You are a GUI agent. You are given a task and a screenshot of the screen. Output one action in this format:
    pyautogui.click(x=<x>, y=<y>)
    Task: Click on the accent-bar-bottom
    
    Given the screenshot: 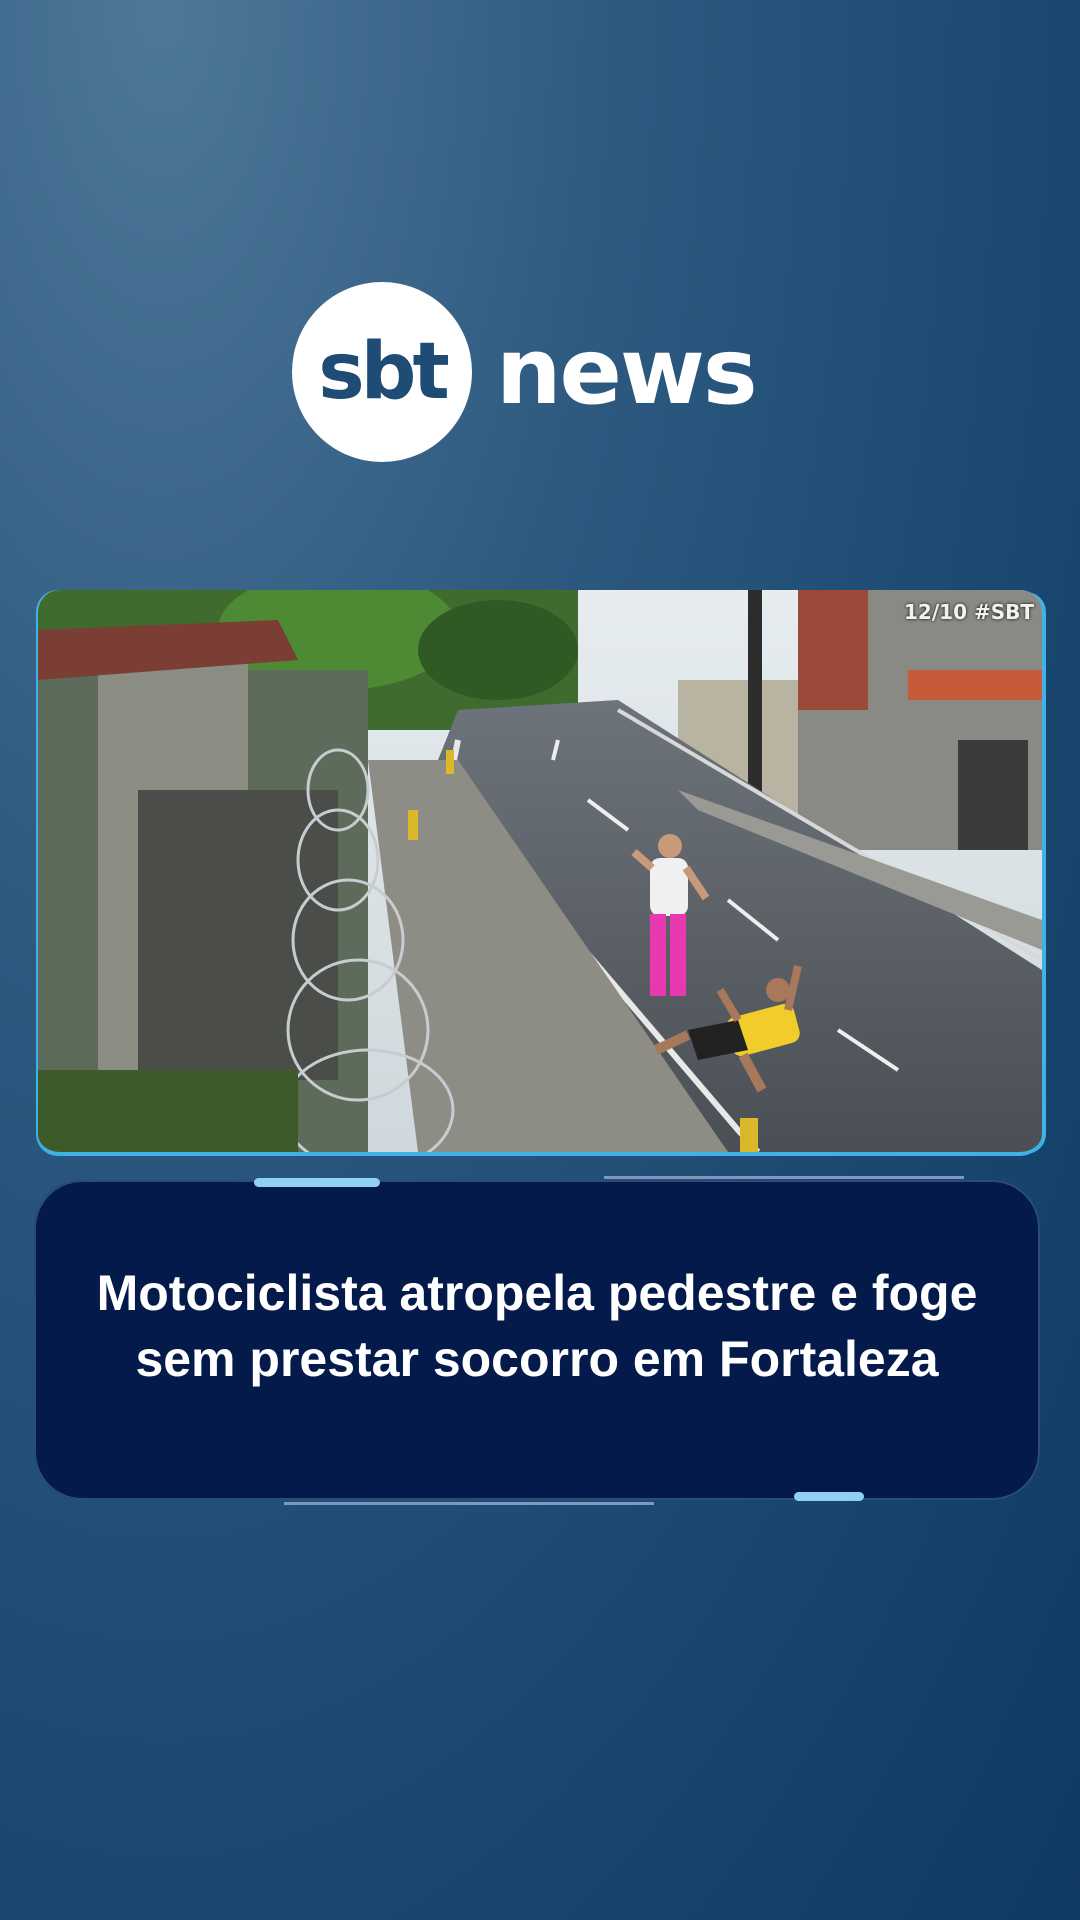 What is the action you would take?
    pyautogui.click(x=829, y=1496)
    